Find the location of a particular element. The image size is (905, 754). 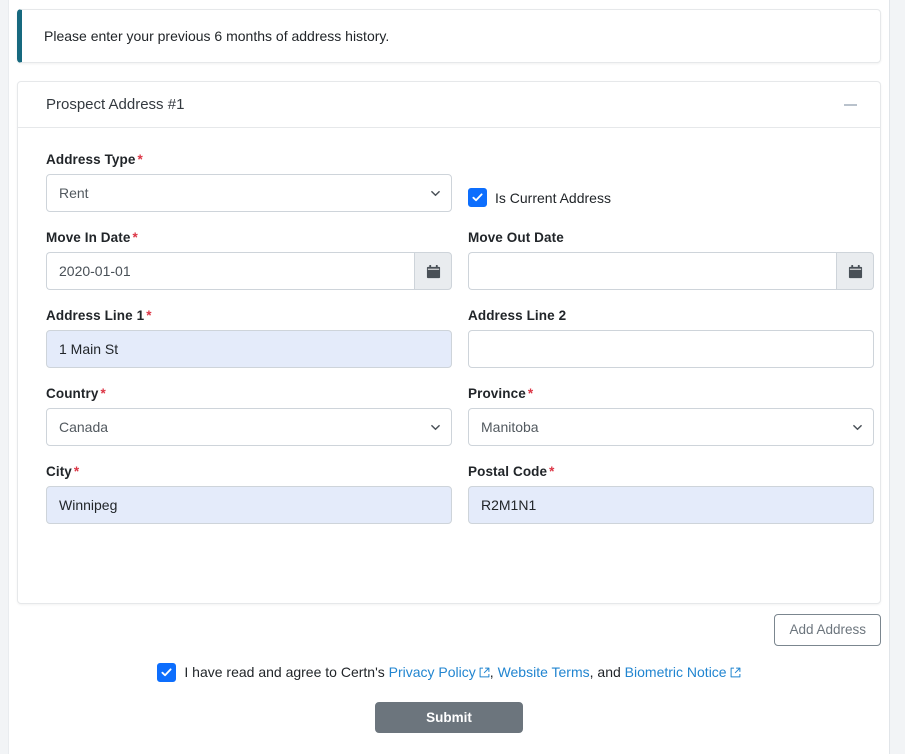

biometric-notice-link: Biometric Notice is located at coordinates (683, 672).